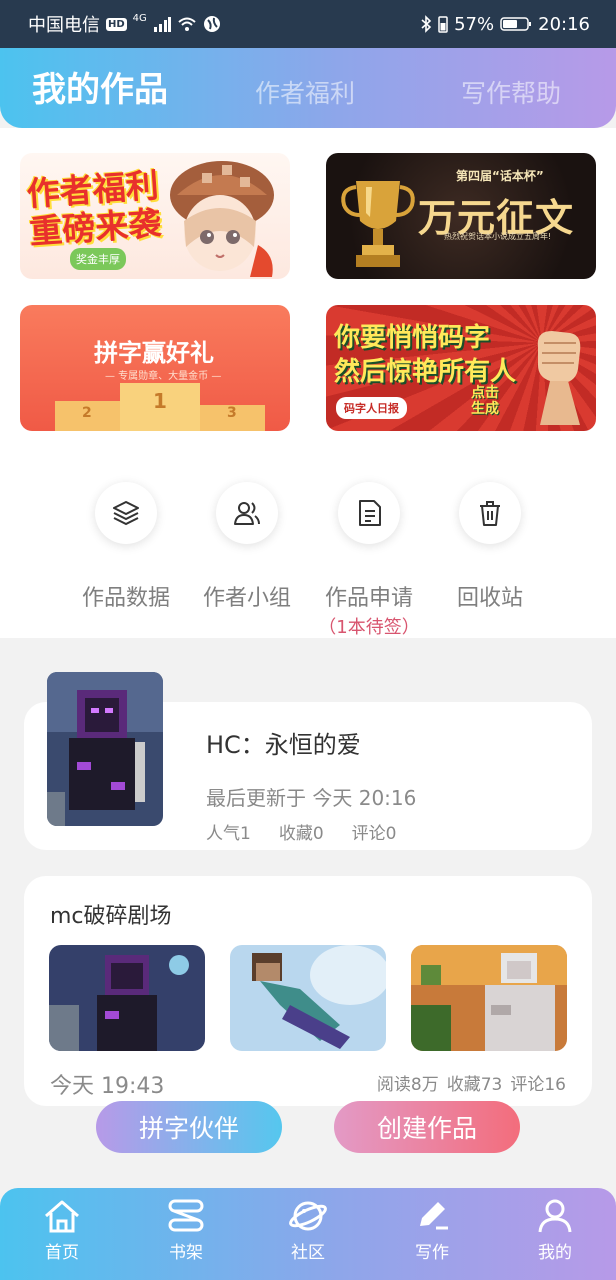  What do you see at coordinates (555, 1216) in the screenshot?
I see `user-icon` at bounding box center [555, 1216].